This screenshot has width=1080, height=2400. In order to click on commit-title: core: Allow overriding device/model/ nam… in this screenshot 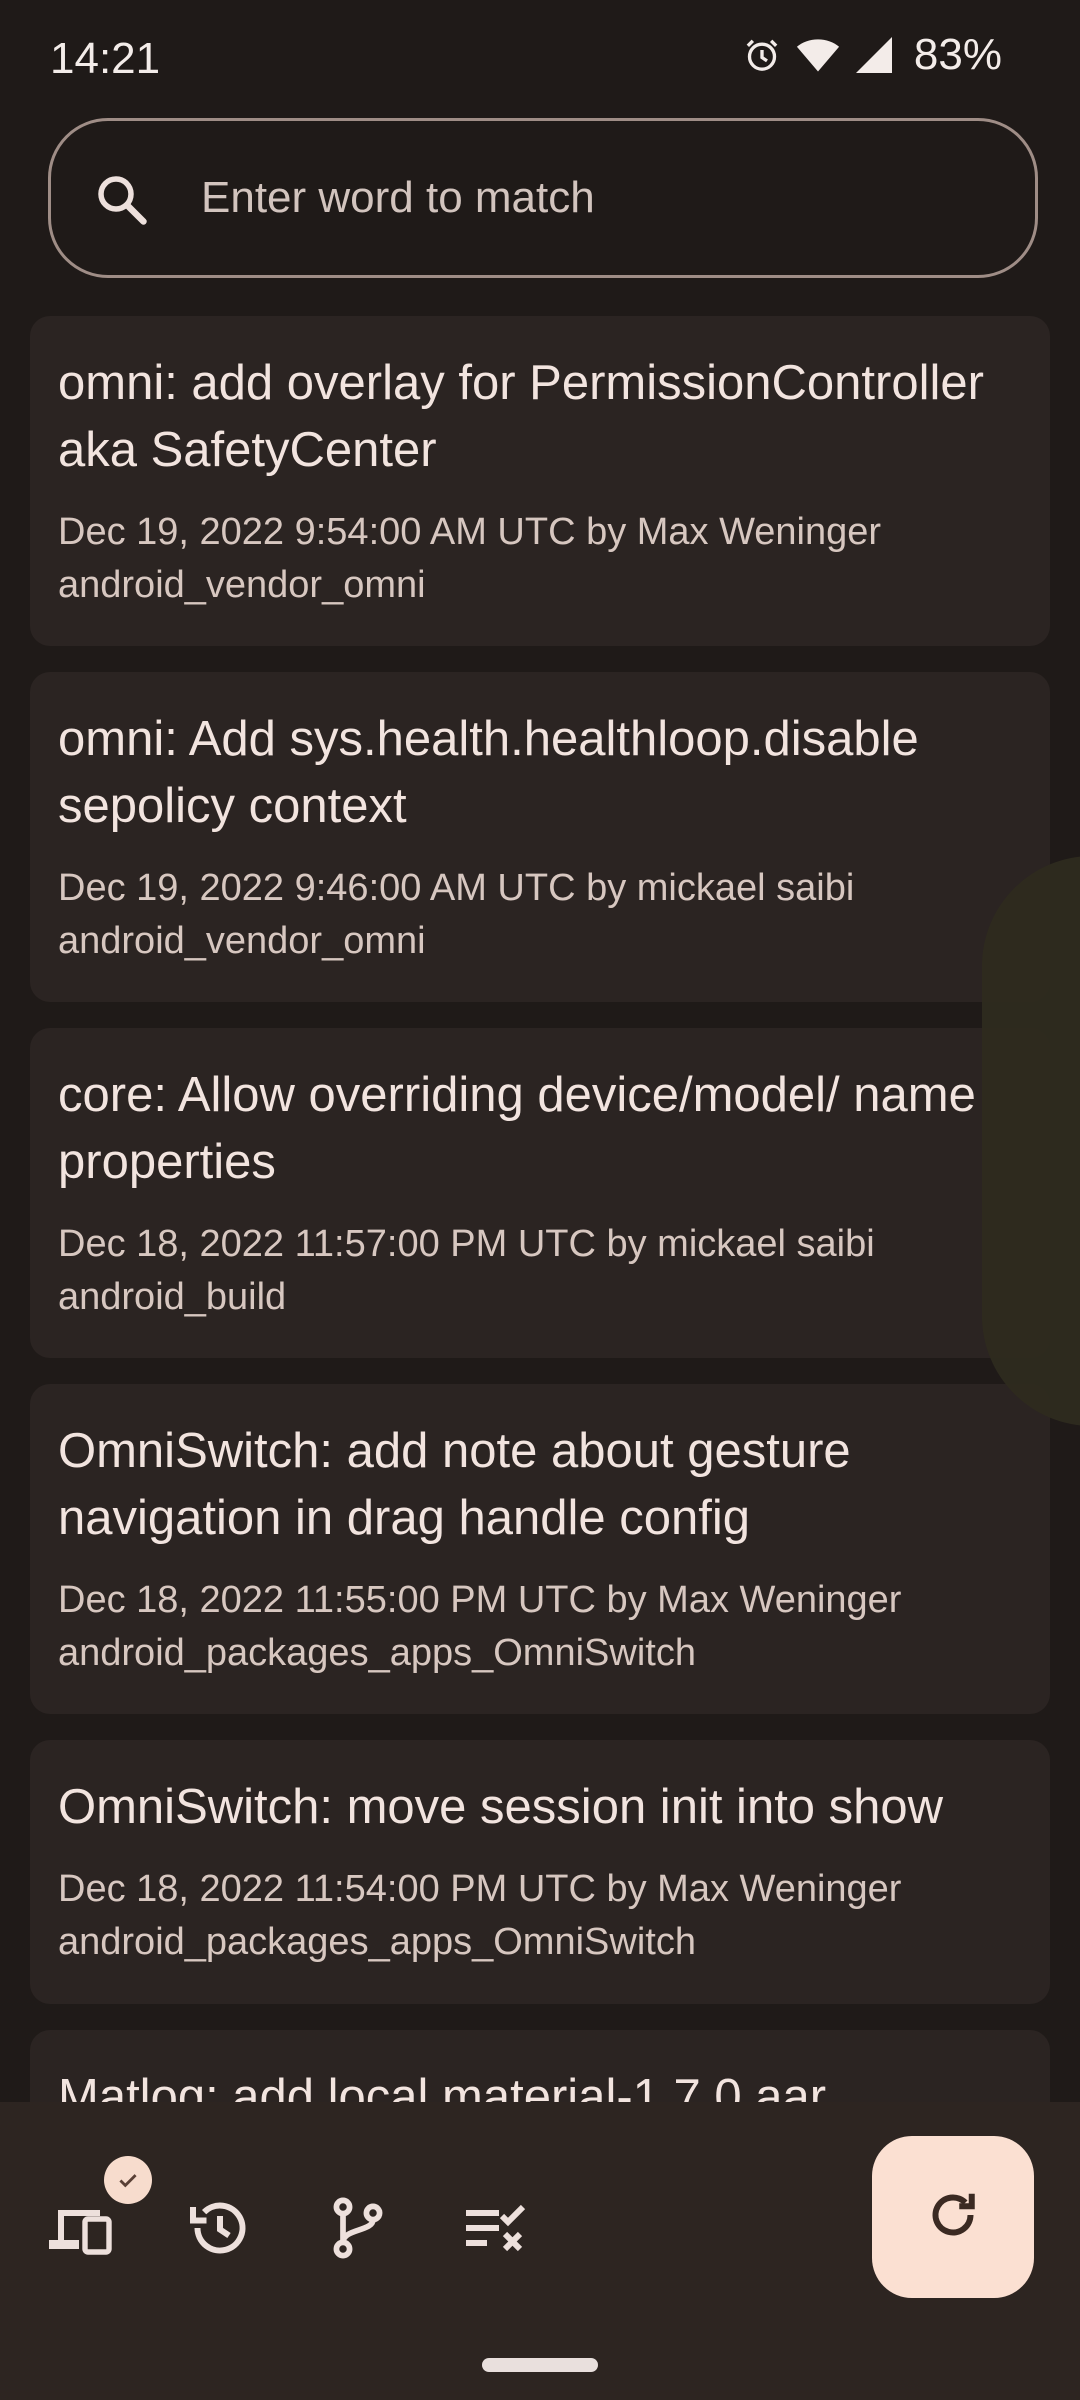, I will do `click(517, 1128)`.